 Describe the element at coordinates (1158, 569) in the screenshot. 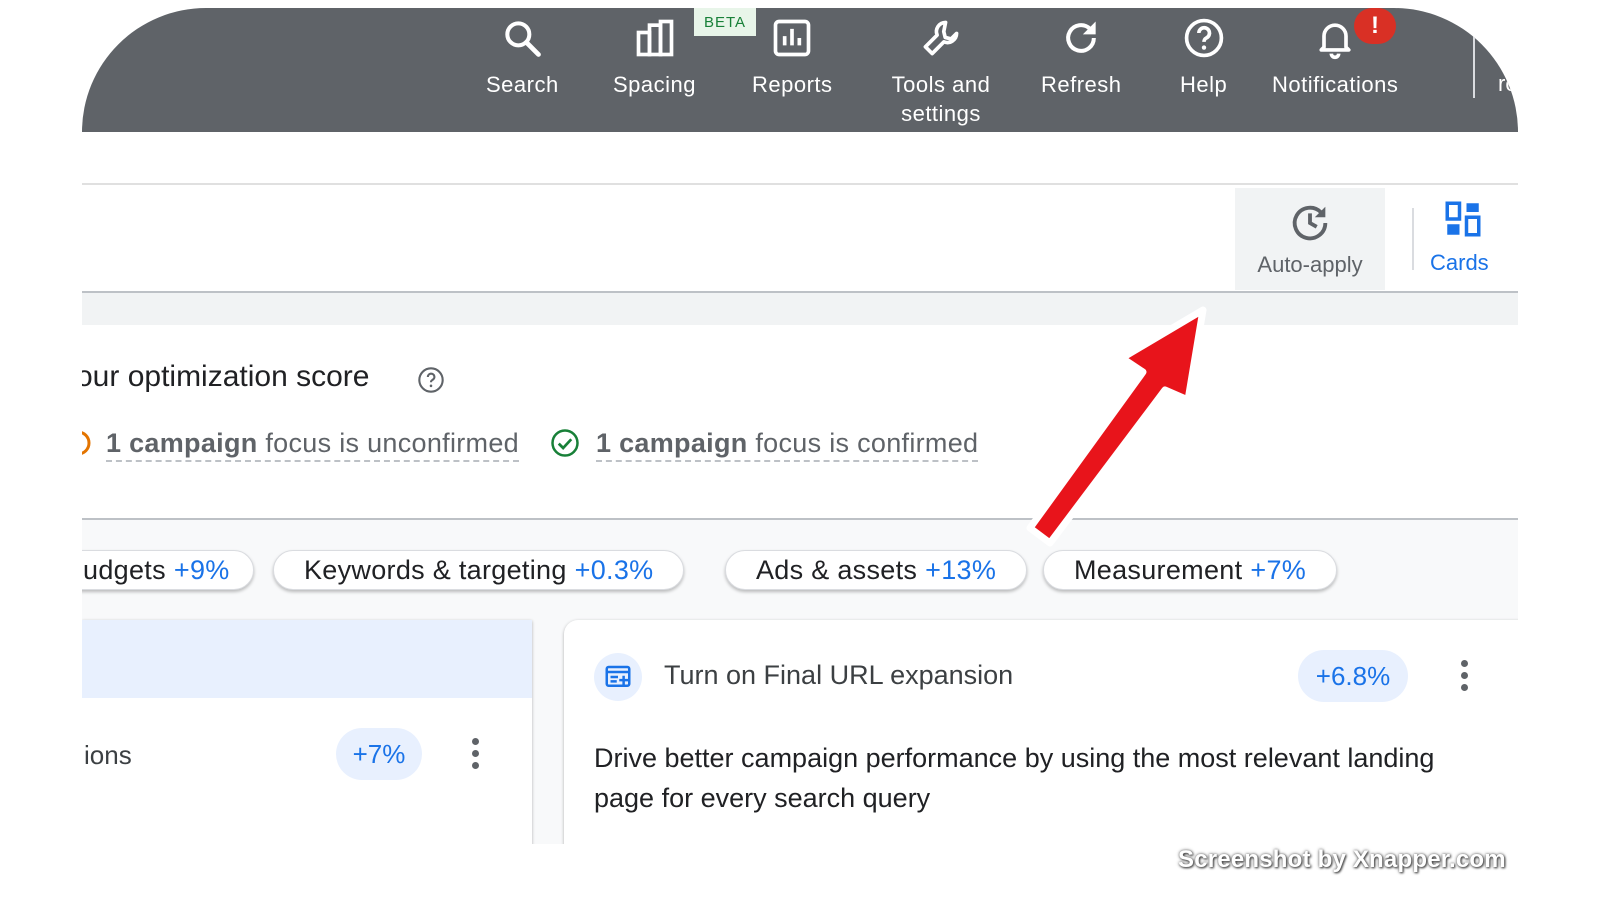

I see `chip-measurement-label: Measurement` at that location.